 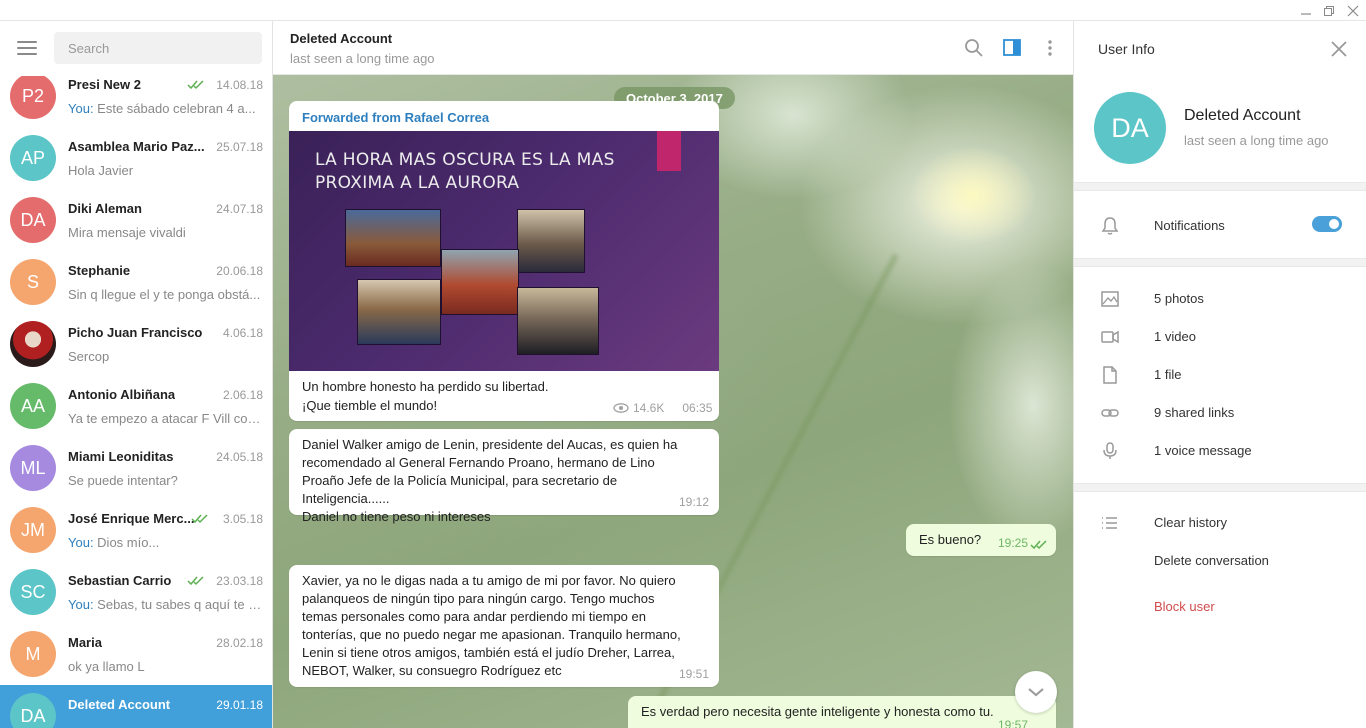 What do you see at coordinates (1327, 224) in the screenshot?
I see `notifications-toggle` at bounding box center [1327, 224].